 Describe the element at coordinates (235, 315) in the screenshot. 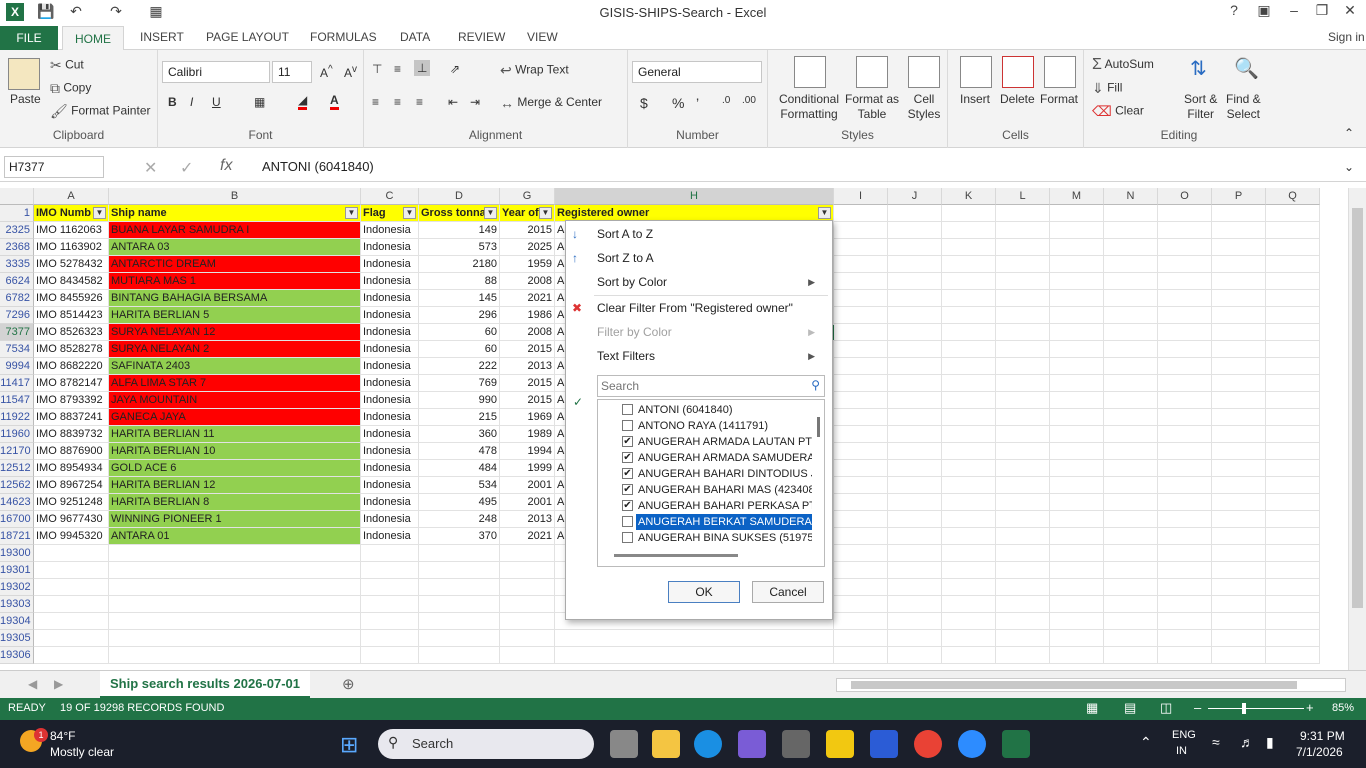

I see `table-cell: HARITA BERLIAN 5` at that location.